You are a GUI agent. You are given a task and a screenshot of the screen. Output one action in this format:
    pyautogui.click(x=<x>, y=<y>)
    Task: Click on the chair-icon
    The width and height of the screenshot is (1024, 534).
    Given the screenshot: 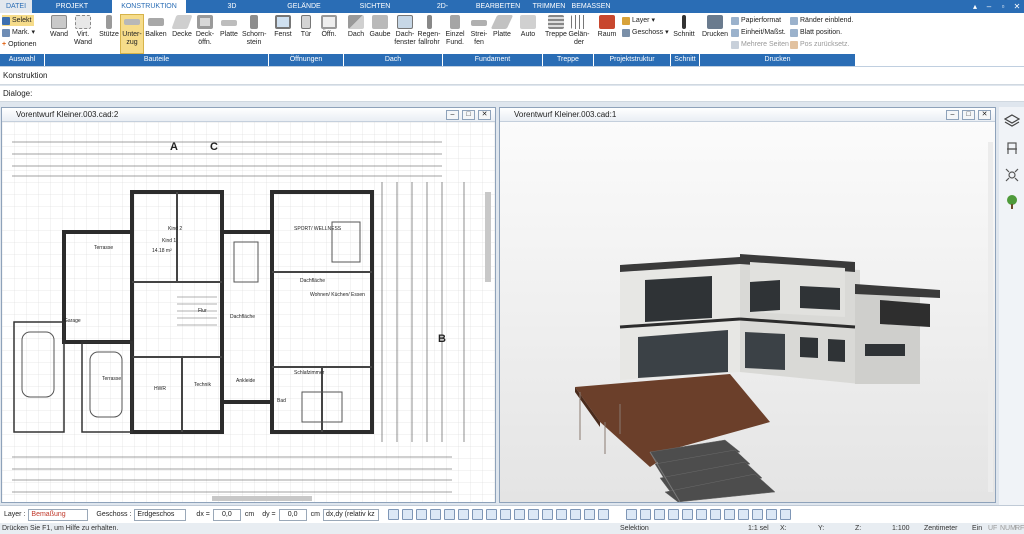 What is the action you would take?
    pyautogui.click(x=1012, y=148)
    